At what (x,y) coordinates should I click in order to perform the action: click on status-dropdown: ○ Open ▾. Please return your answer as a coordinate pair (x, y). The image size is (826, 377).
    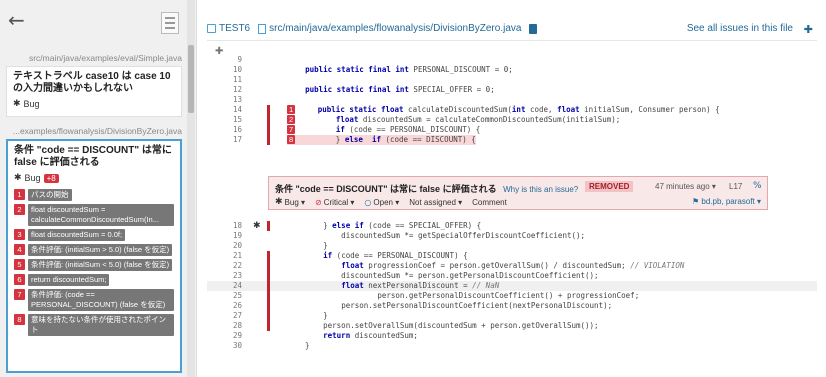
    Looking at the image, I should click on (381, 202).